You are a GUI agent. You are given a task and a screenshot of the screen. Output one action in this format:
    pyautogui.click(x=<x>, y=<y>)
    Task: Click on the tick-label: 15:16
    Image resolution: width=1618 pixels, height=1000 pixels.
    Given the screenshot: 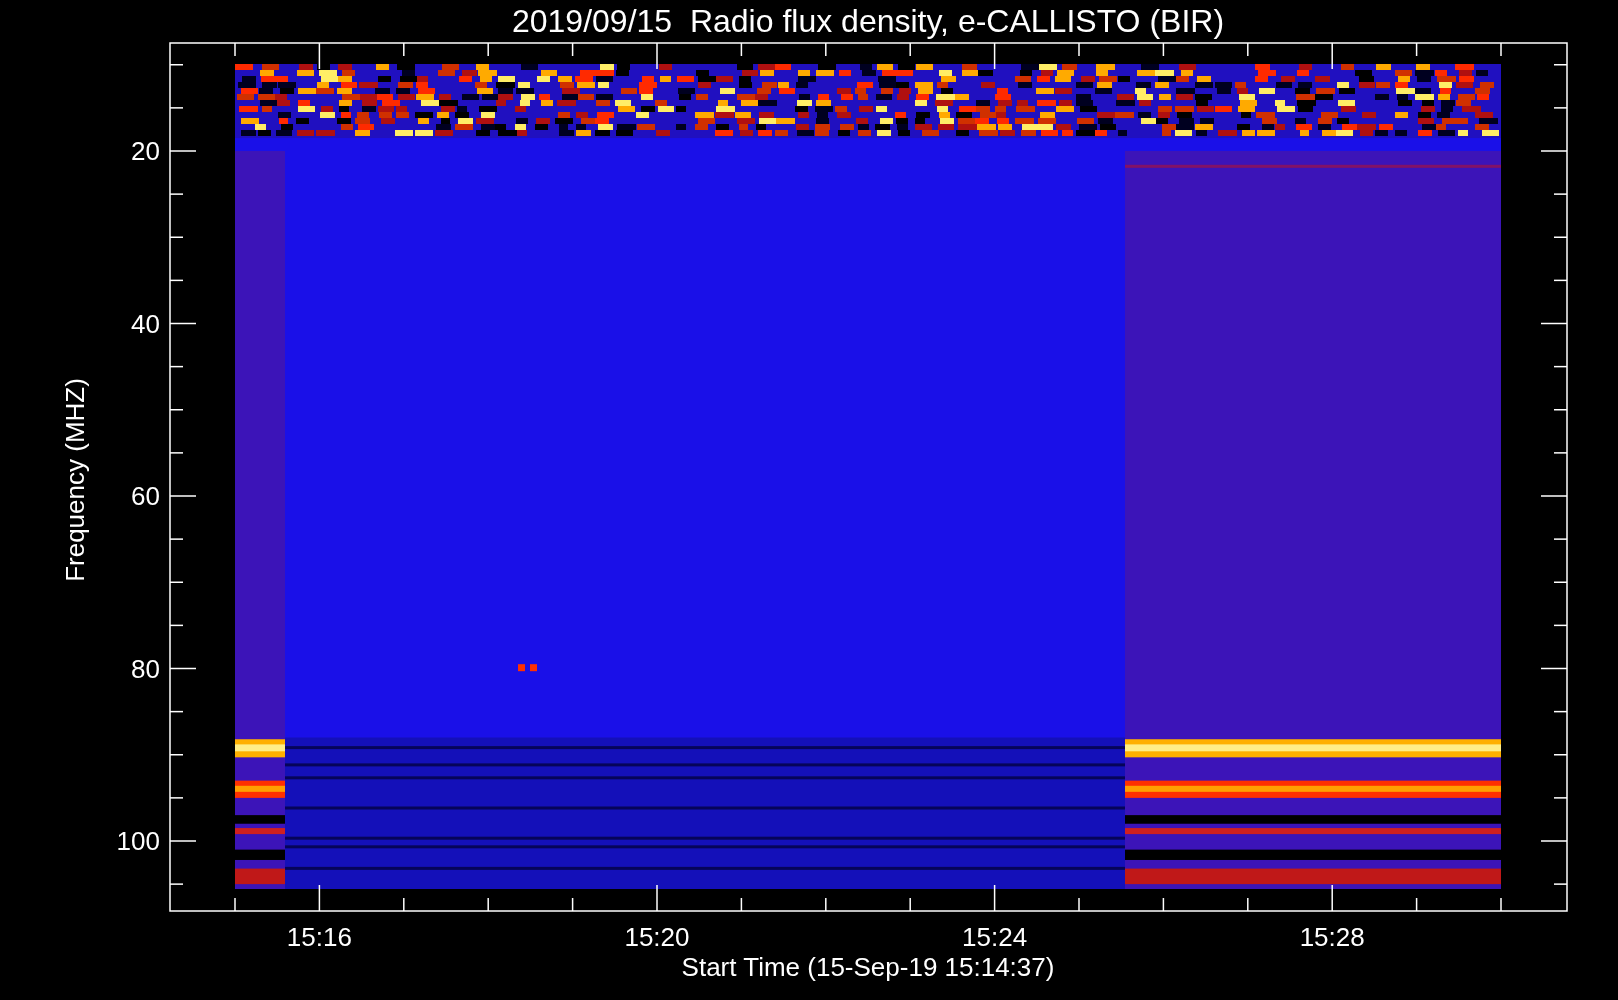 What is the action you would take?
    pyautogui.click(x=319, y=937)
    